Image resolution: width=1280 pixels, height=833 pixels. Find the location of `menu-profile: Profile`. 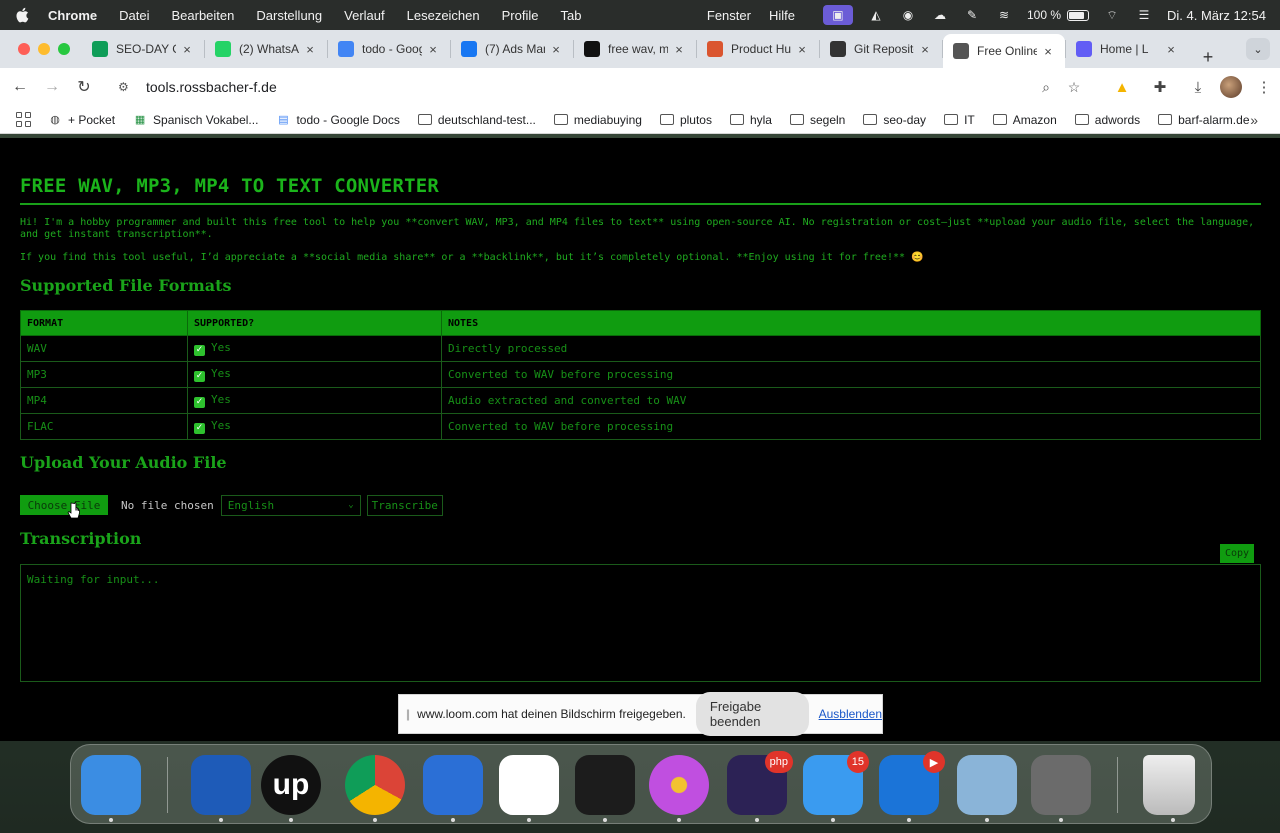

menu-profile: Profile is located at coordinates (520, 15).